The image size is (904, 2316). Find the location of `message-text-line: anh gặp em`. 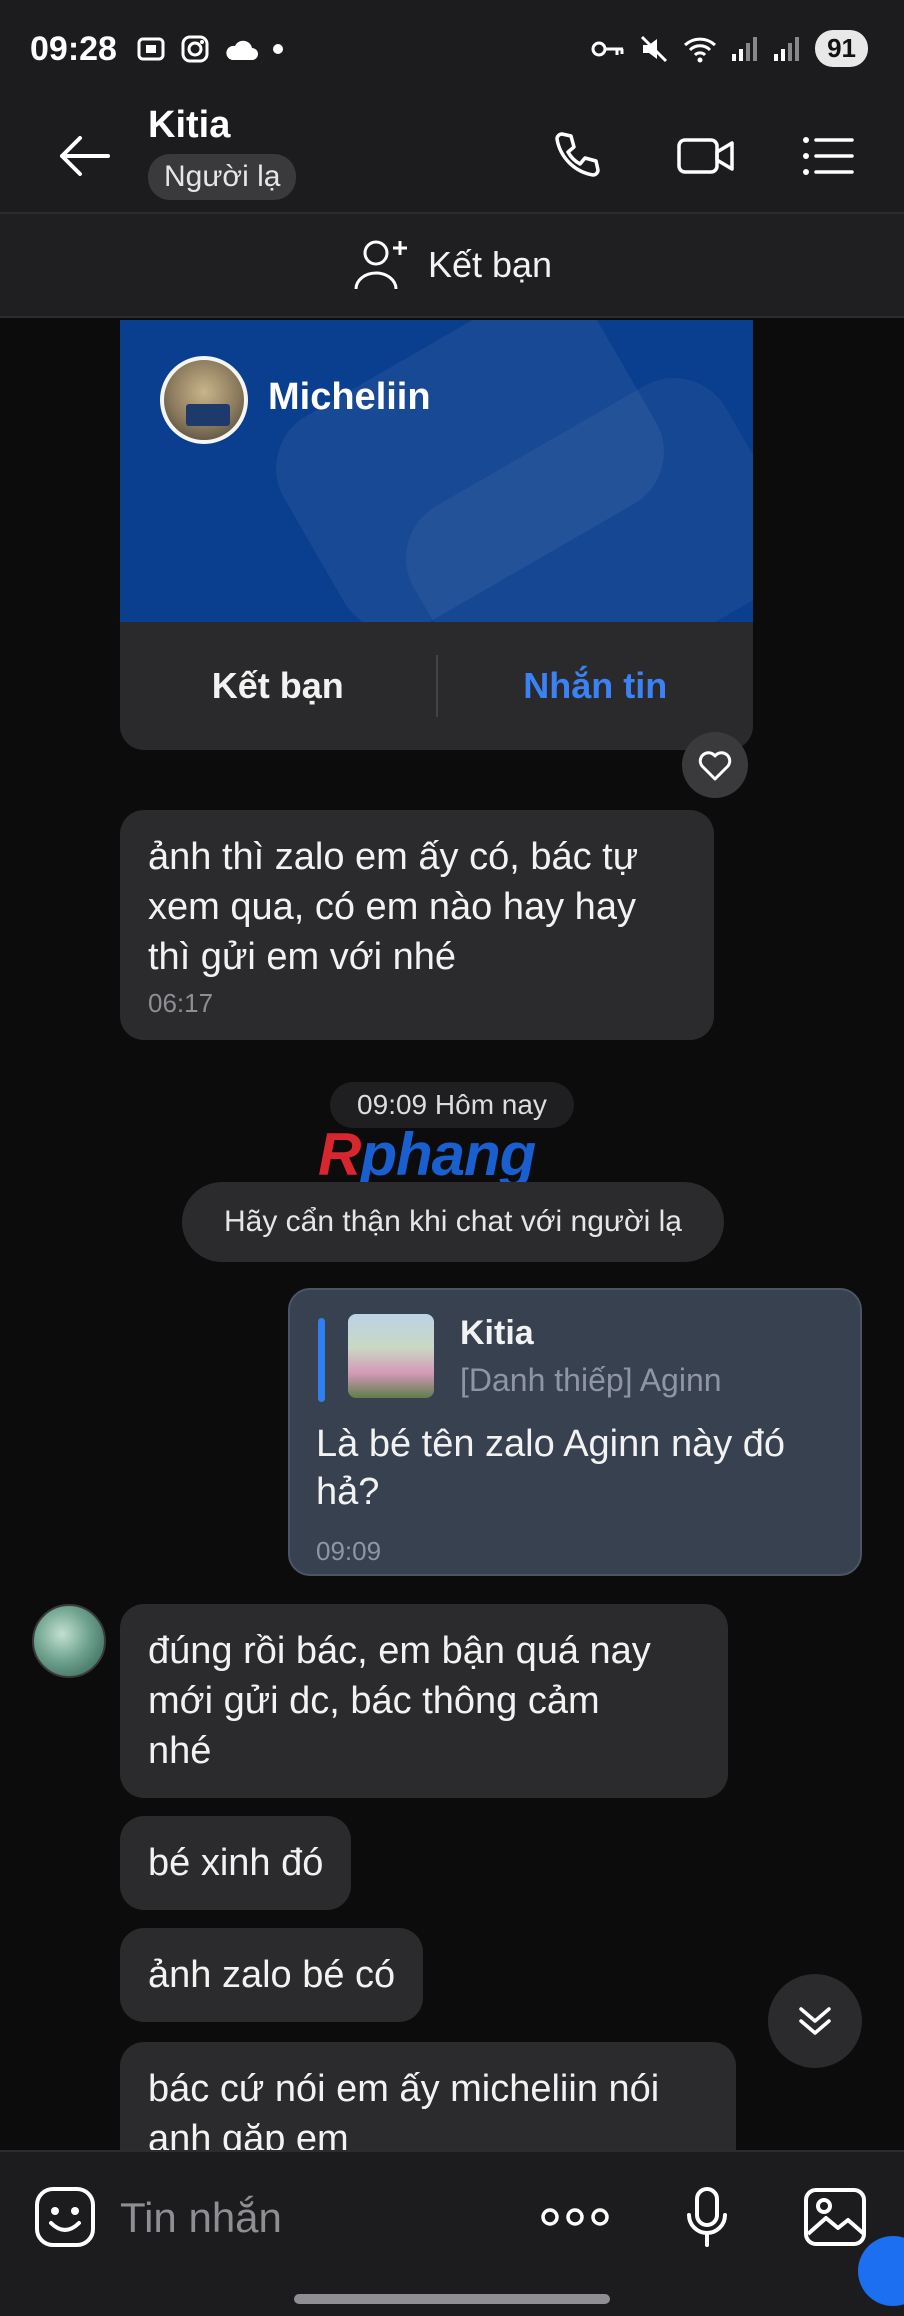

message-text-line: anh gặp em is located at coordinates (248, 2134).